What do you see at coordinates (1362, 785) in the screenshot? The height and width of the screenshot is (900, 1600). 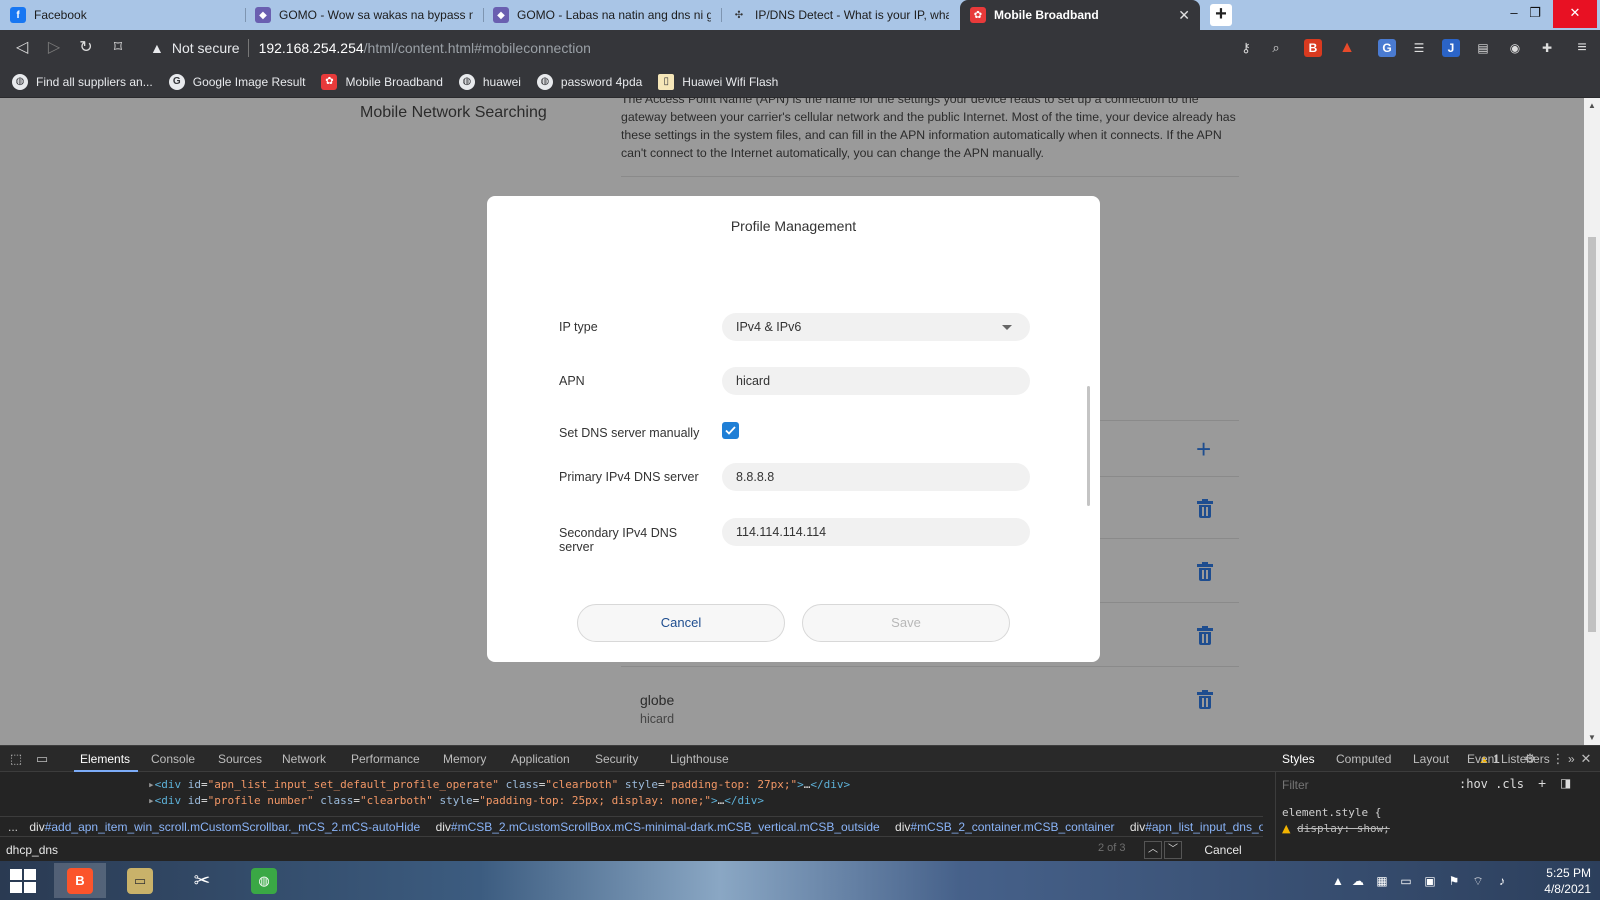 I see `styles-filter-input` at bounding box center [1362, 785].